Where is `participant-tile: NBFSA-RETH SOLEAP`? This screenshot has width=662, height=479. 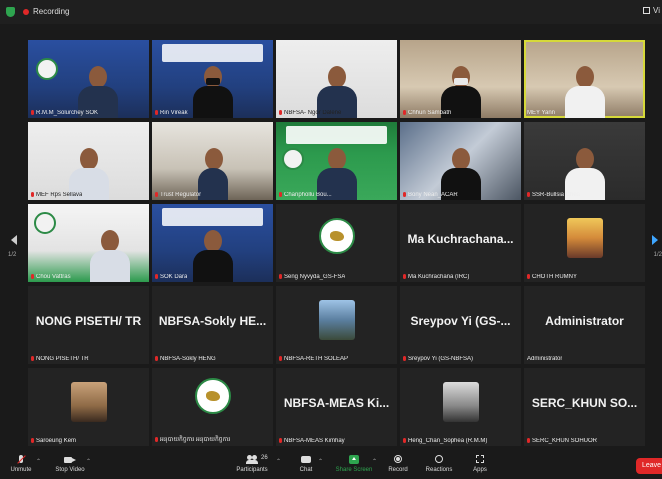
participant-tile: NBFSA-RETH SOLEAP is located at coordinates (336, 325).